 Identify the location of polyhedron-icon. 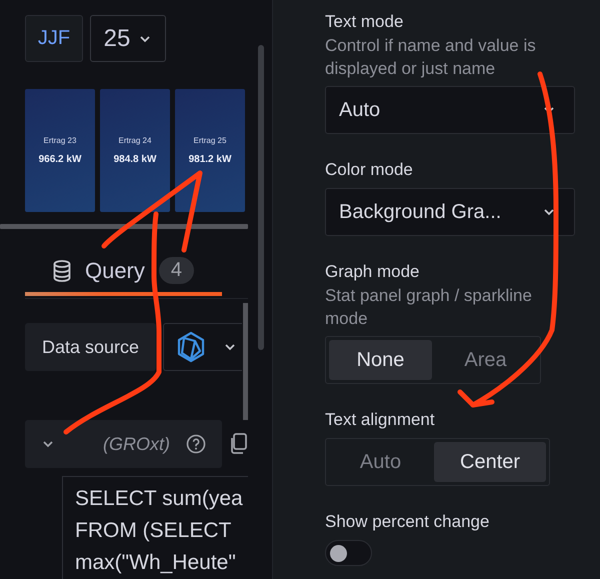
(191, 347).